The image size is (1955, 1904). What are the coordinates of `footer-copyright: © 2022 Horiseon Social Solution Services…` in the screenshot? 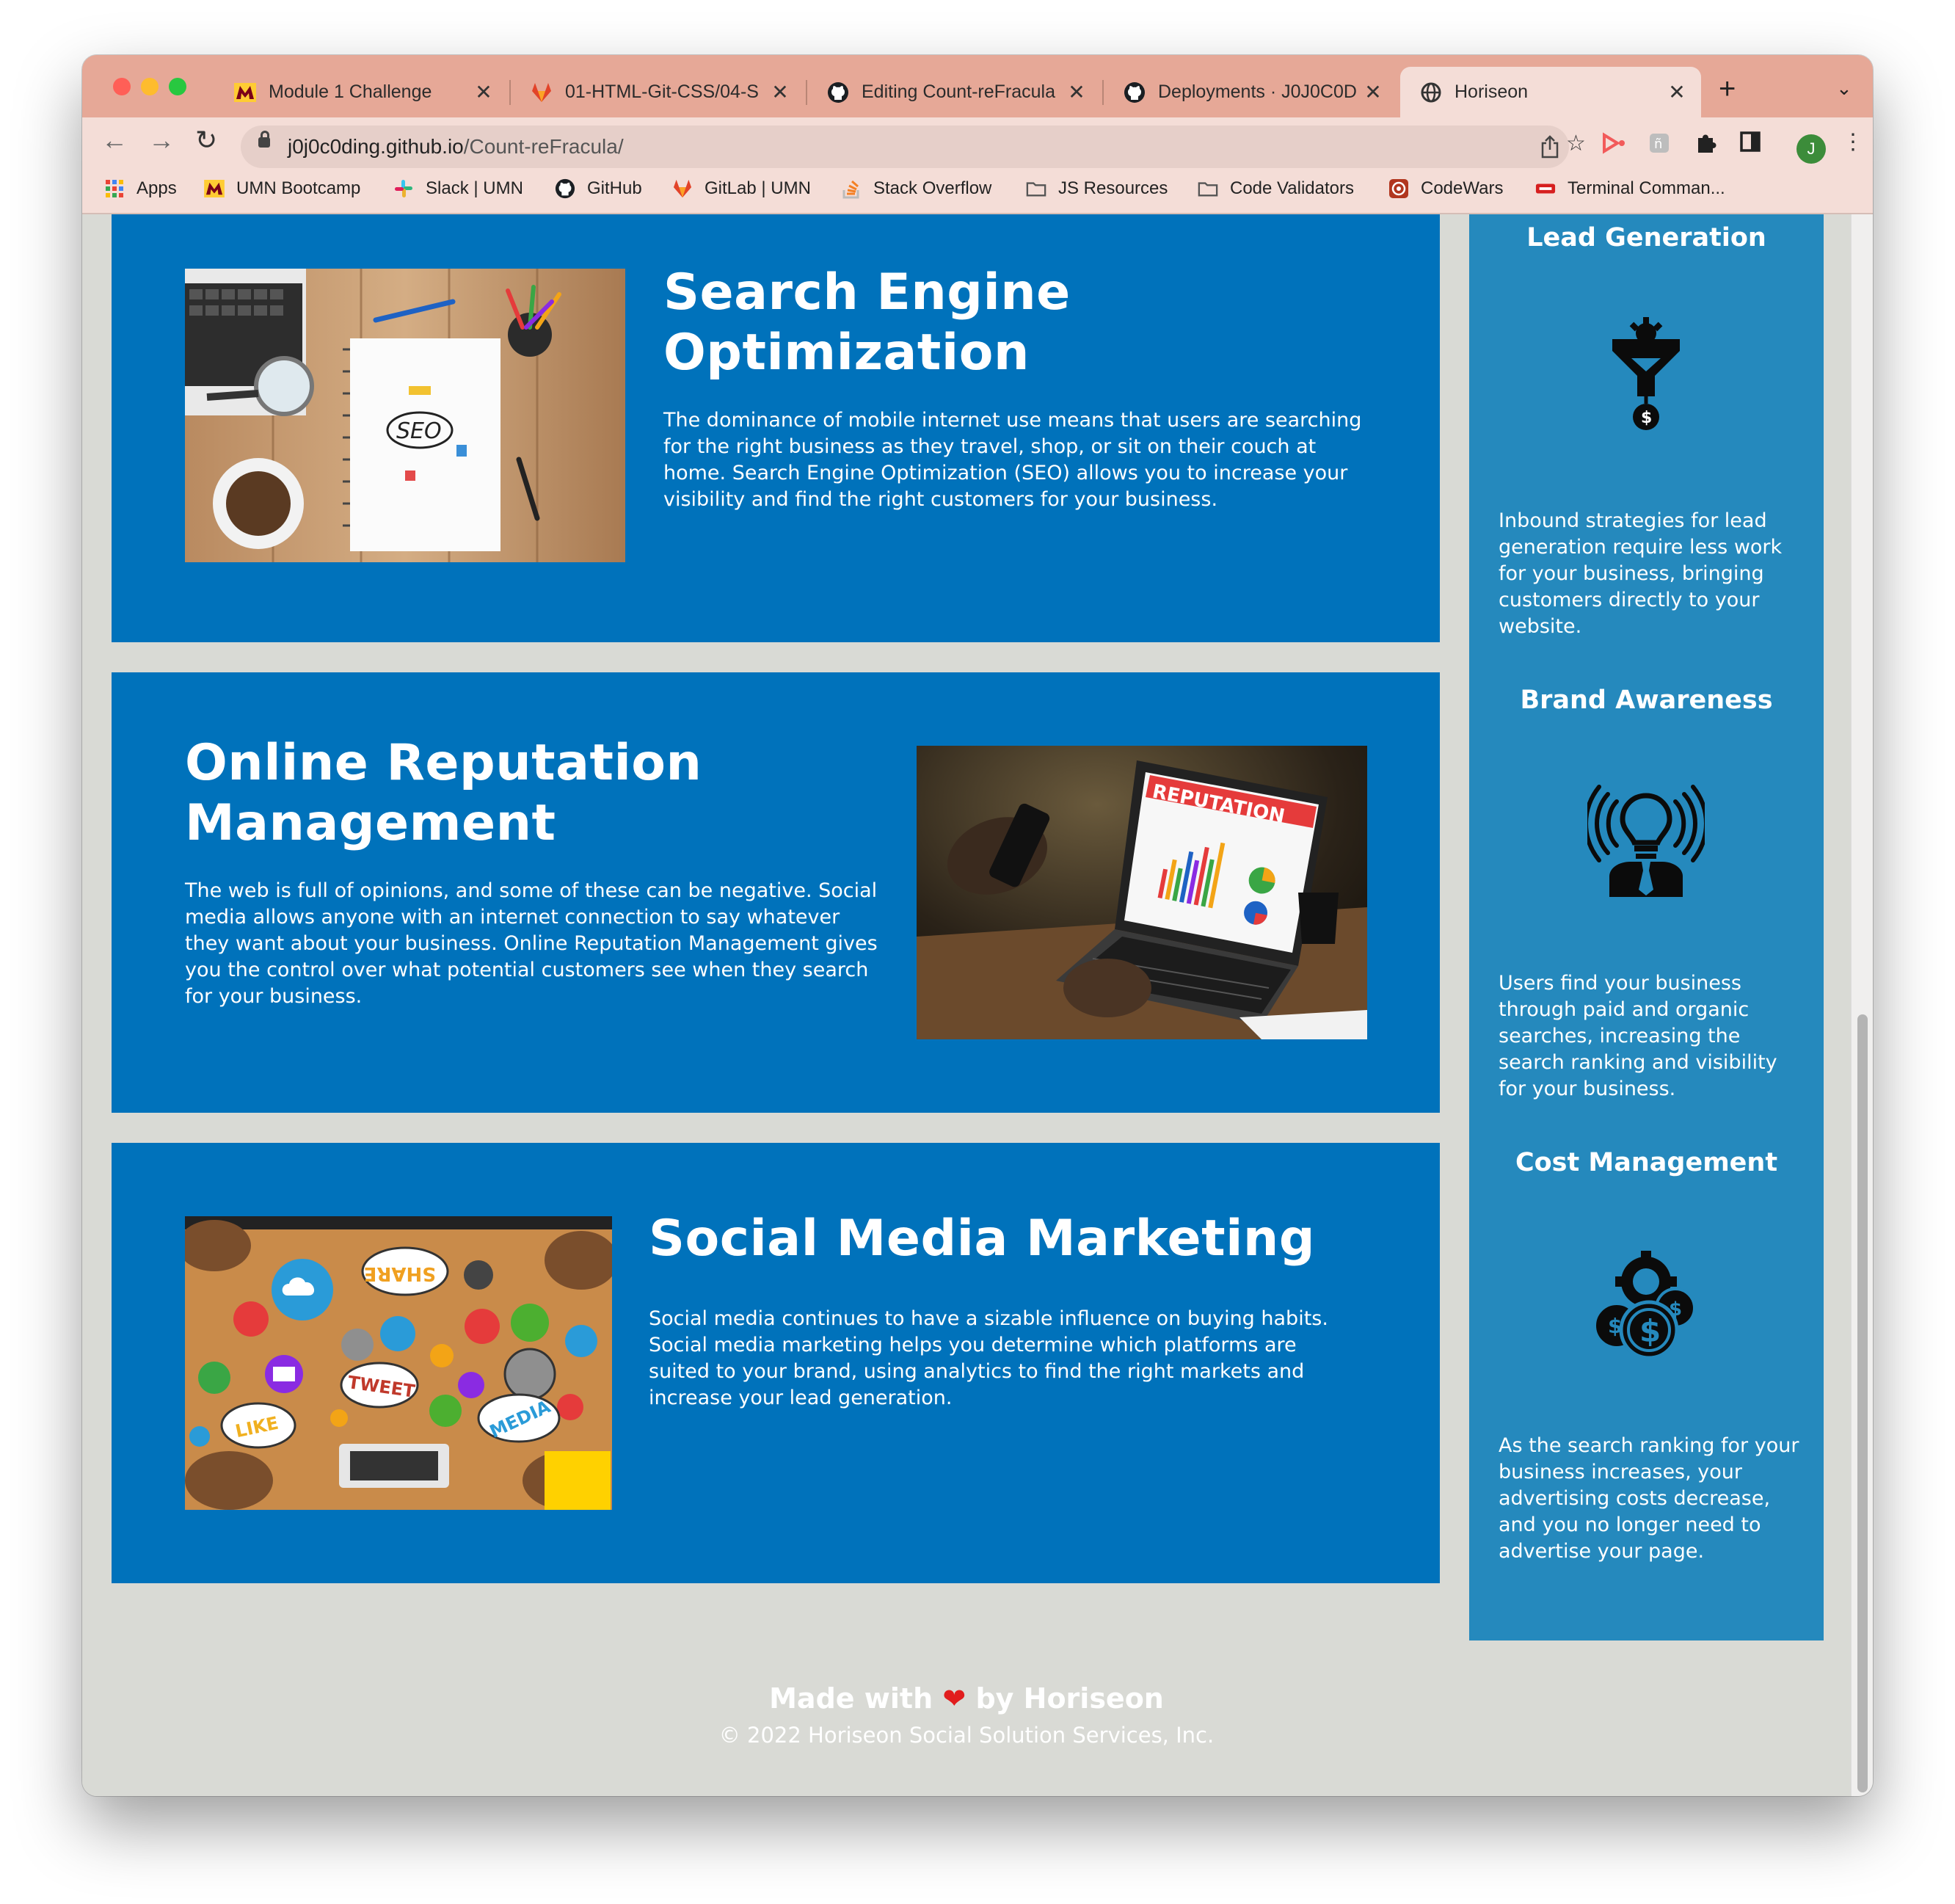 It's located at (966, 1735).